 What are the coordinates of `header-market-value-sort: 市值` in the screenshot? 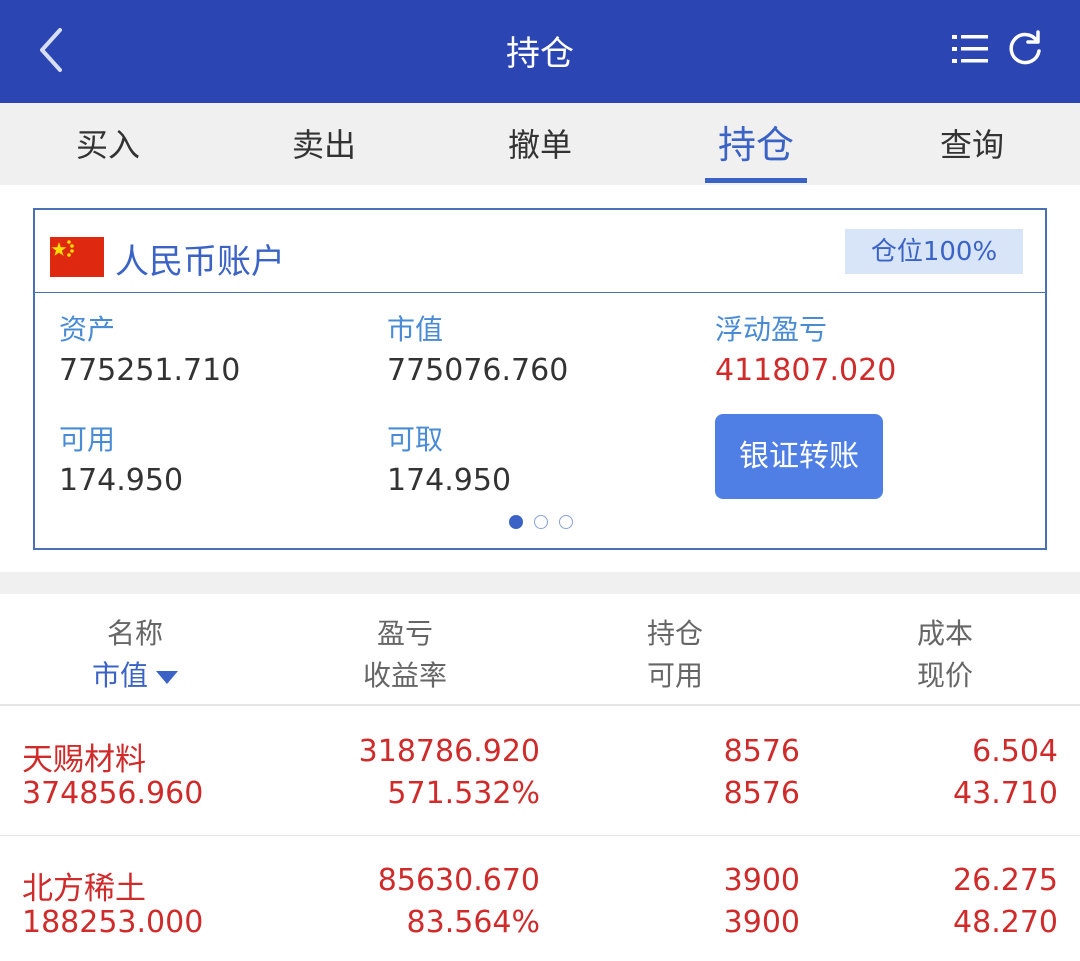 It's located at (135, 674).